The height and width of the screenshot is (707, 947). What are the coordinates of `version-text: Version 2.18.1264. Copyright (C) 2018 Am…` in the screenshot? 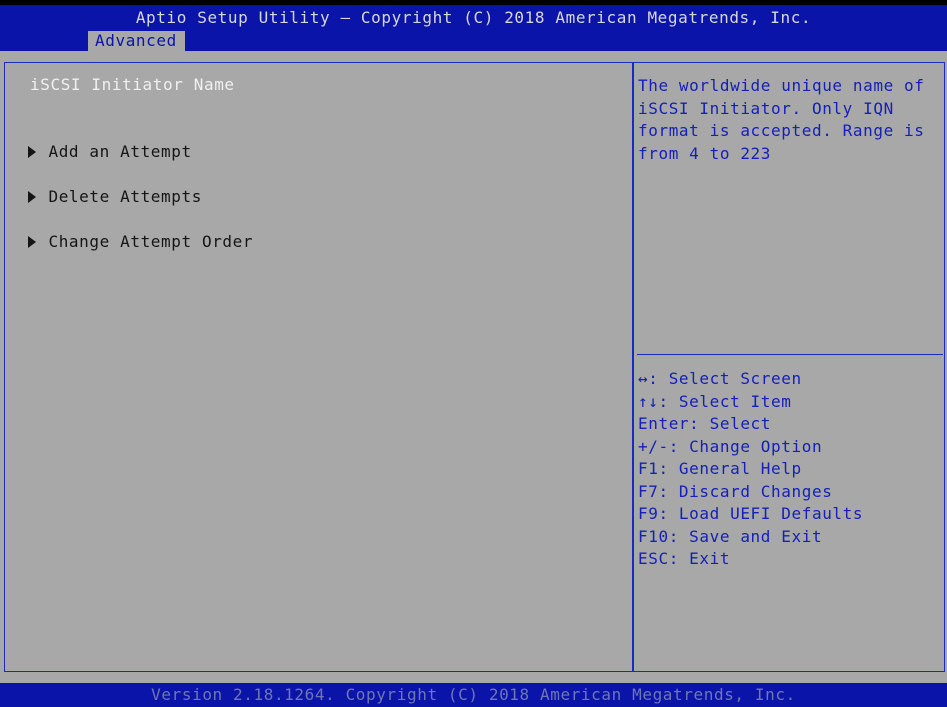 It's located at (473, 694).